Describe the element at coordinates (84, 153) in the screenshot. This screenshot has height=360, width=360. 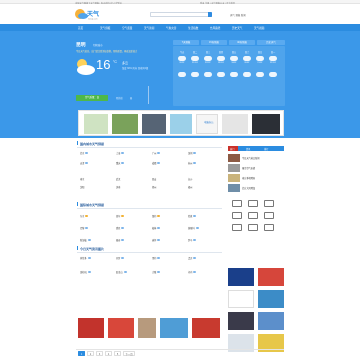
I see `city-row: 北京` at that location.